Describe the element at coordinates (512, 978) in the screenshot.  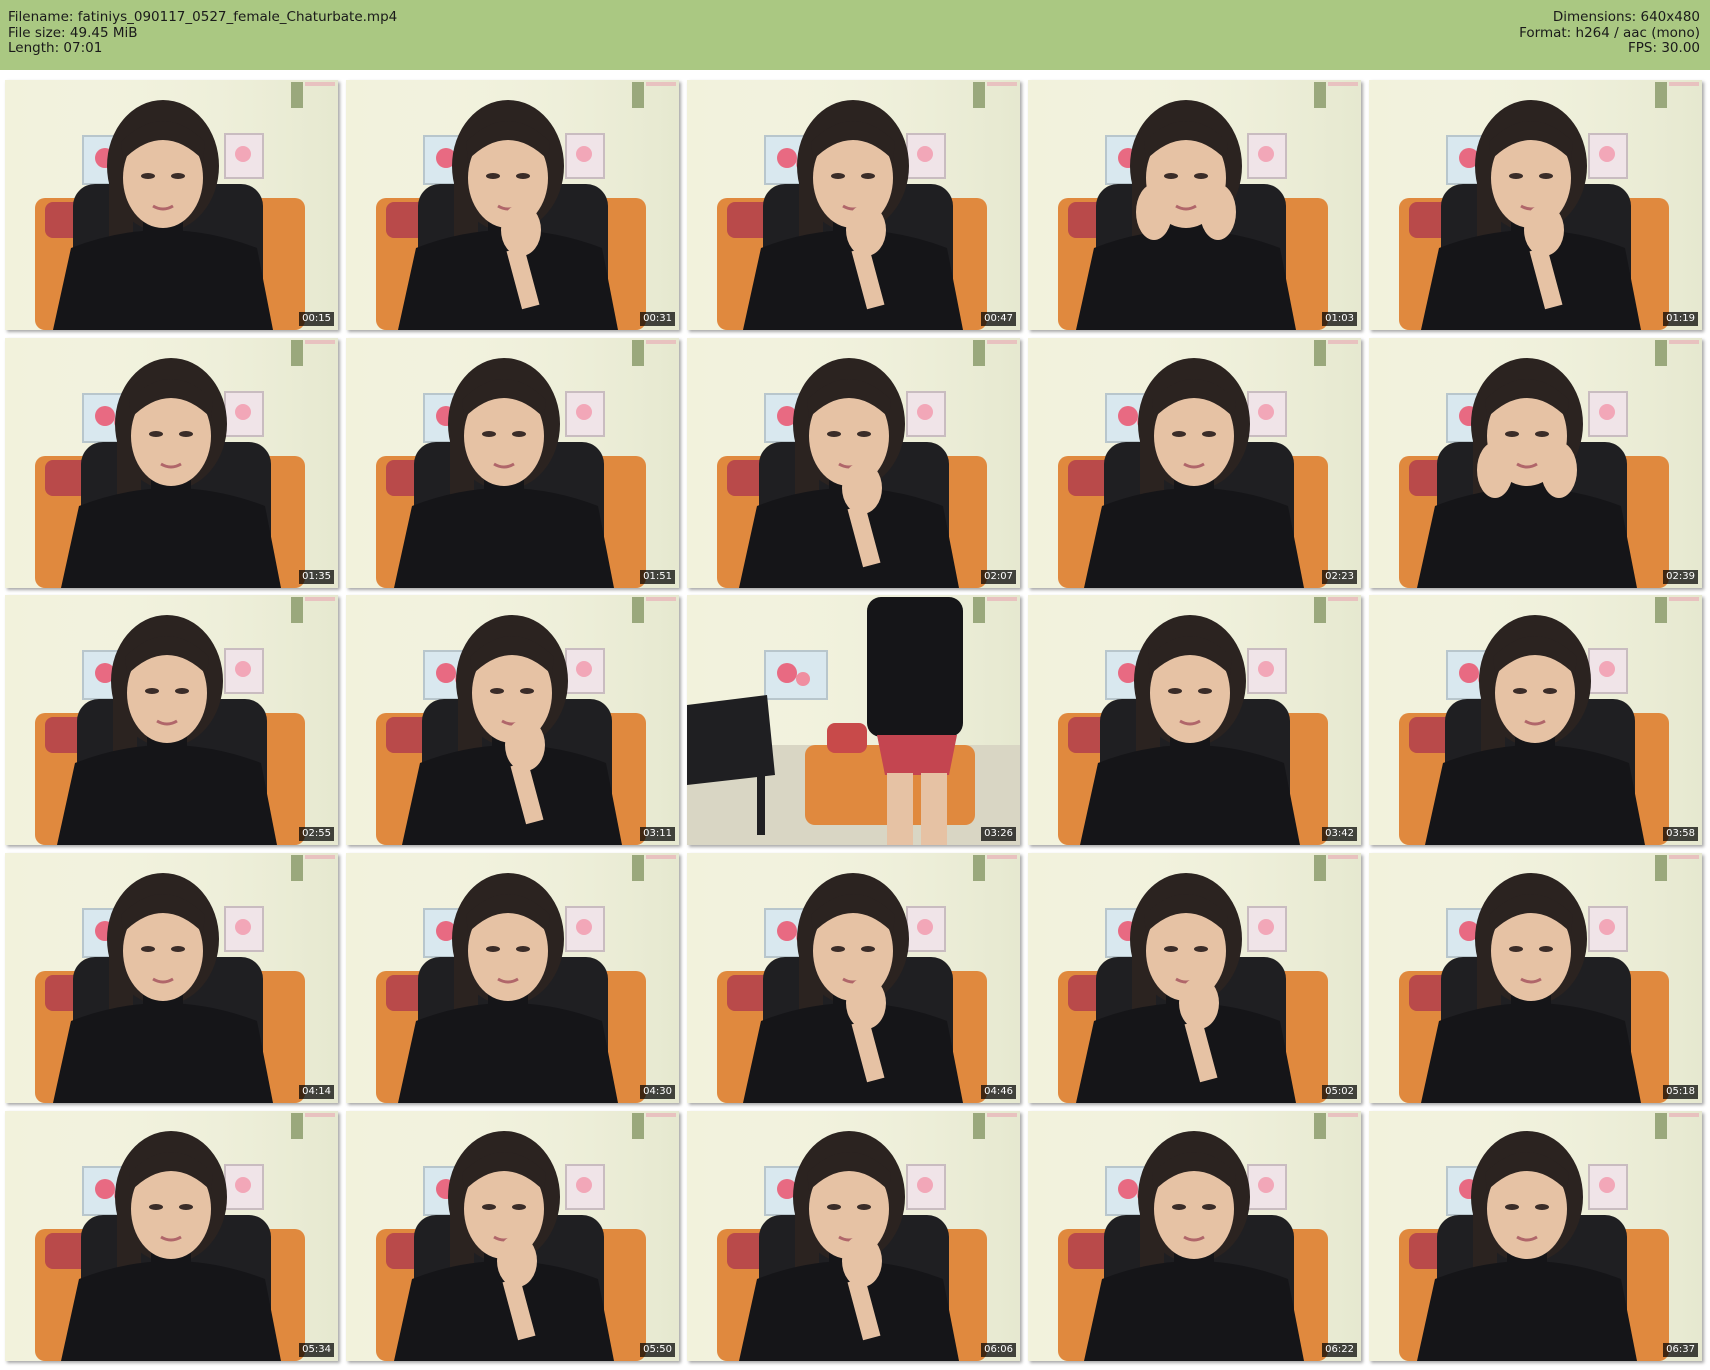
I see `video-thumbnail: 04:30` at that location.